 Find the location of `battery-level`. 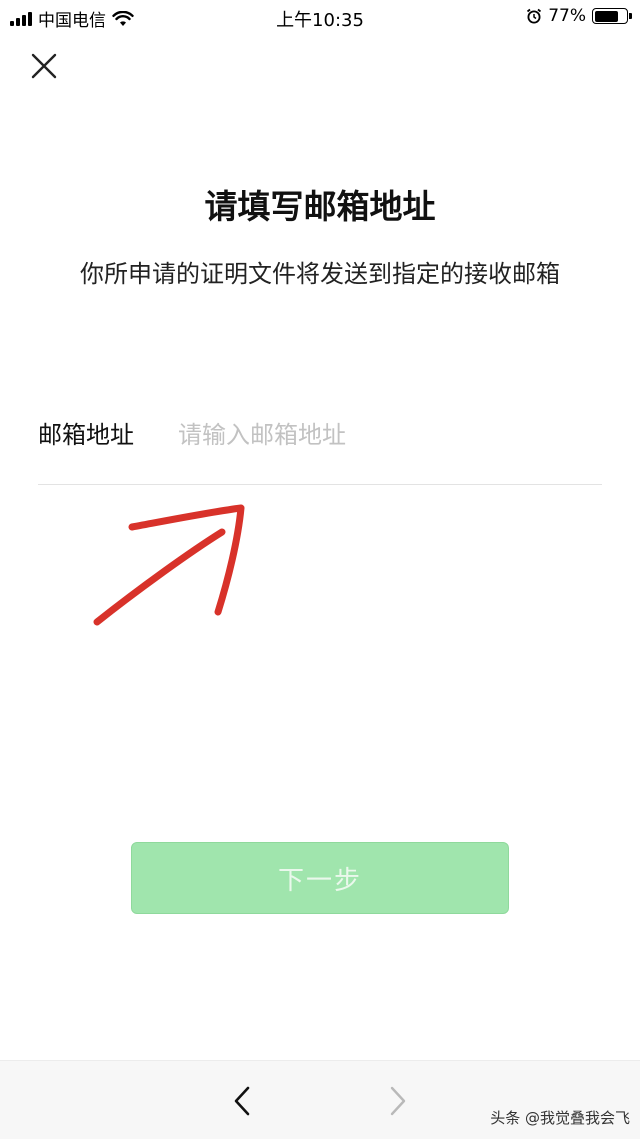

battery-level is located at coordinates (606, 16).